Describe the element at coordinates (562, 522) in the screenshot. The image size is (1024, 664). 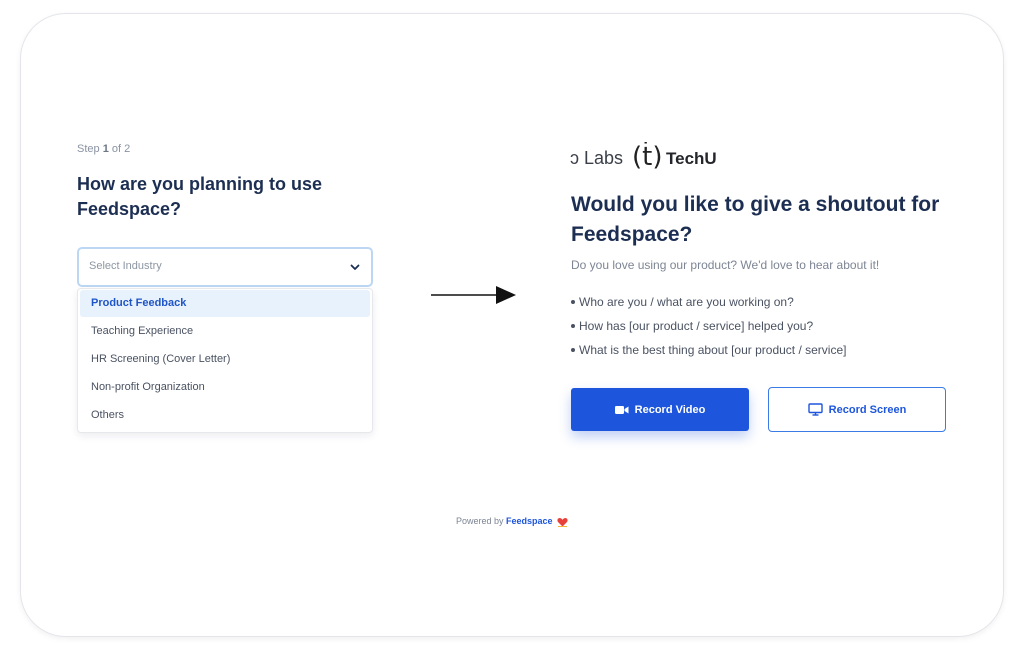
I see `heart-icon` at that location.